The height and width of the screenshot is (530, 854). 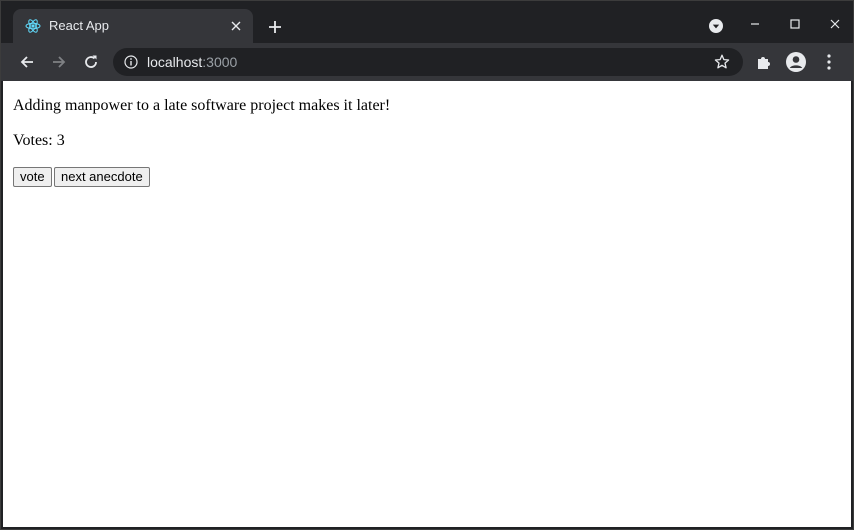 I want to click on address-bar: localhost:3000, so click(x=428, y=62).